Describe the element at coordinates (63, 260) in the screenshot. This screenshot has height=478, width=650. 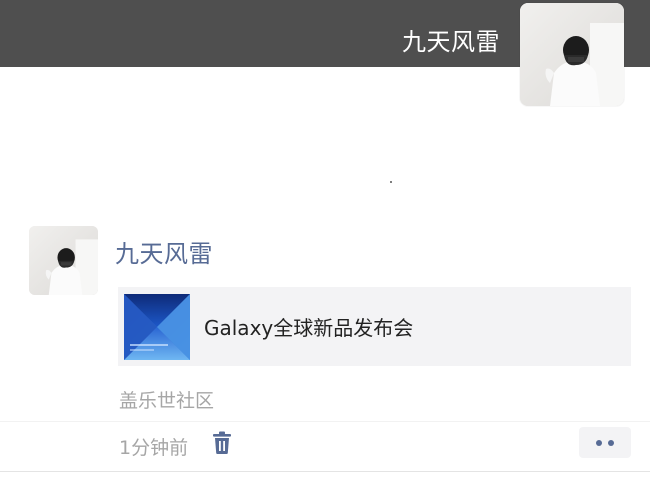
I see `post-avatar` at that location.